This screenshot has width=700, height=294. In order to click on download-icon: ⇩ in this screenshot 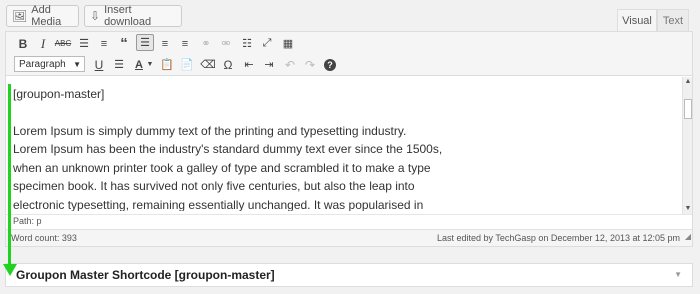, I will do `click(95, 16)`.